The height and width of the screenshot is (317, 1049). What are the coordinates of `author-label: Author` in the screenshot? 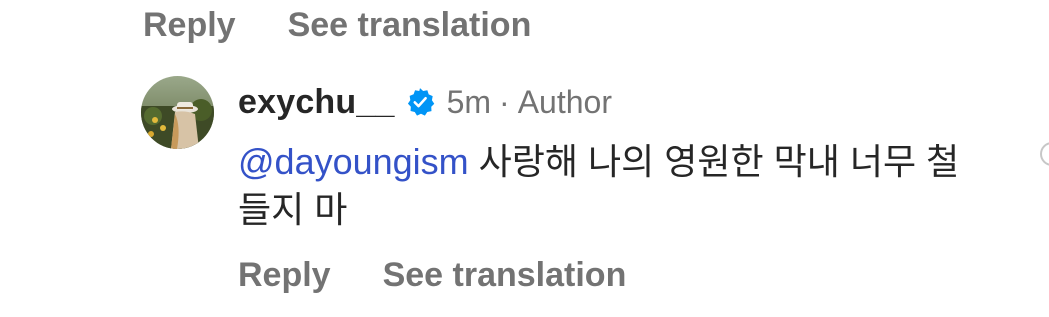 It's located at (564, 101).